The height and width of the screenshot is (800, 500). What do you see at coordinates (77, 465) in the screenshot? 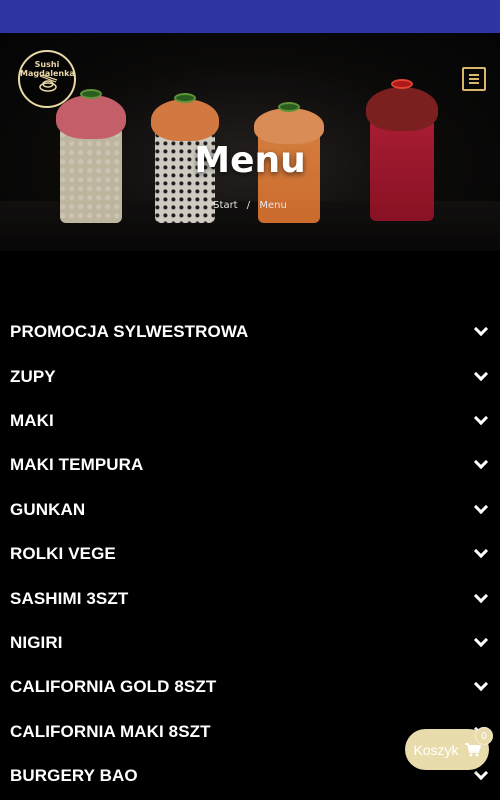
I see `category-label: MAKI TEMPURA` at bounding box center [77, 465].